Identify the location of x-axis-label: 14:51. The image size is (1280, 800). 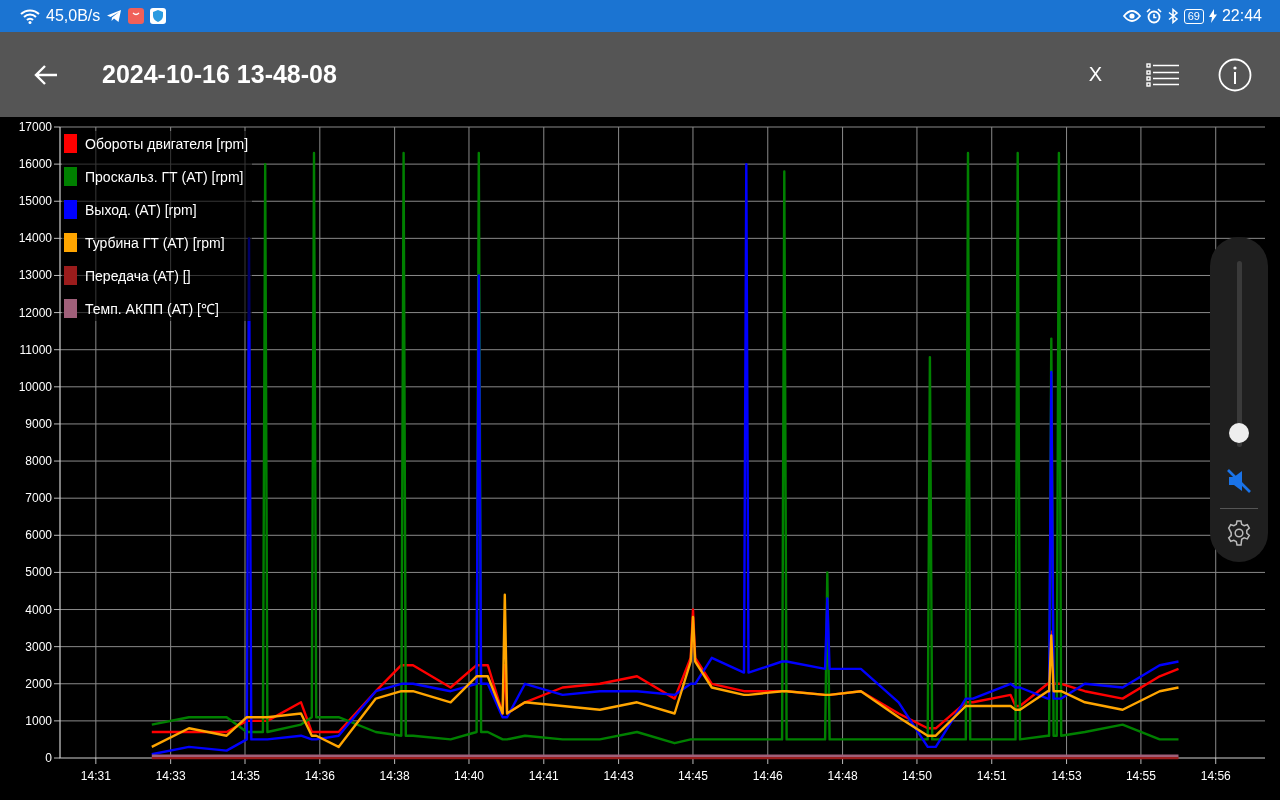
(991, 776).